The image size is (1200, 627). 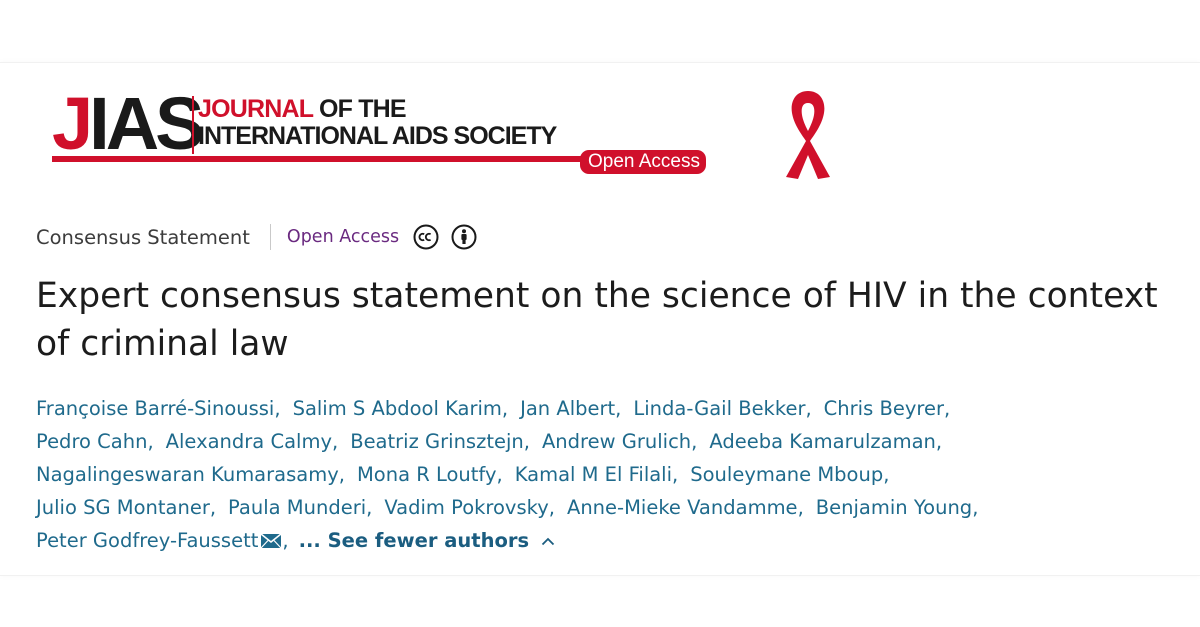 I want to click on author-link: Adeeba Kamarulzaman, so click(x=822, y=441).